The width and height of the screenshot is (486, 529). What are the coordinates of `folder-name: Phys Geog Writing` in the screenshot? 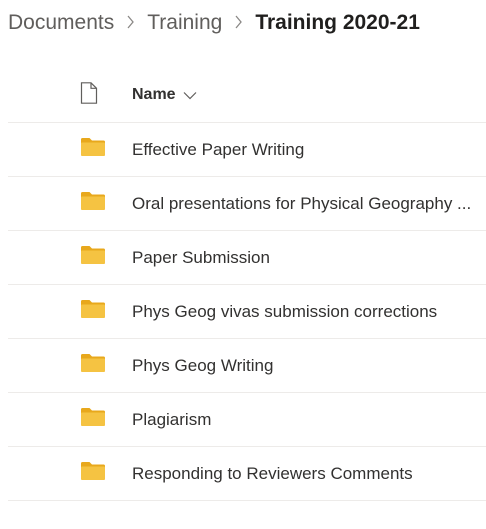 It's located at (202, 366).